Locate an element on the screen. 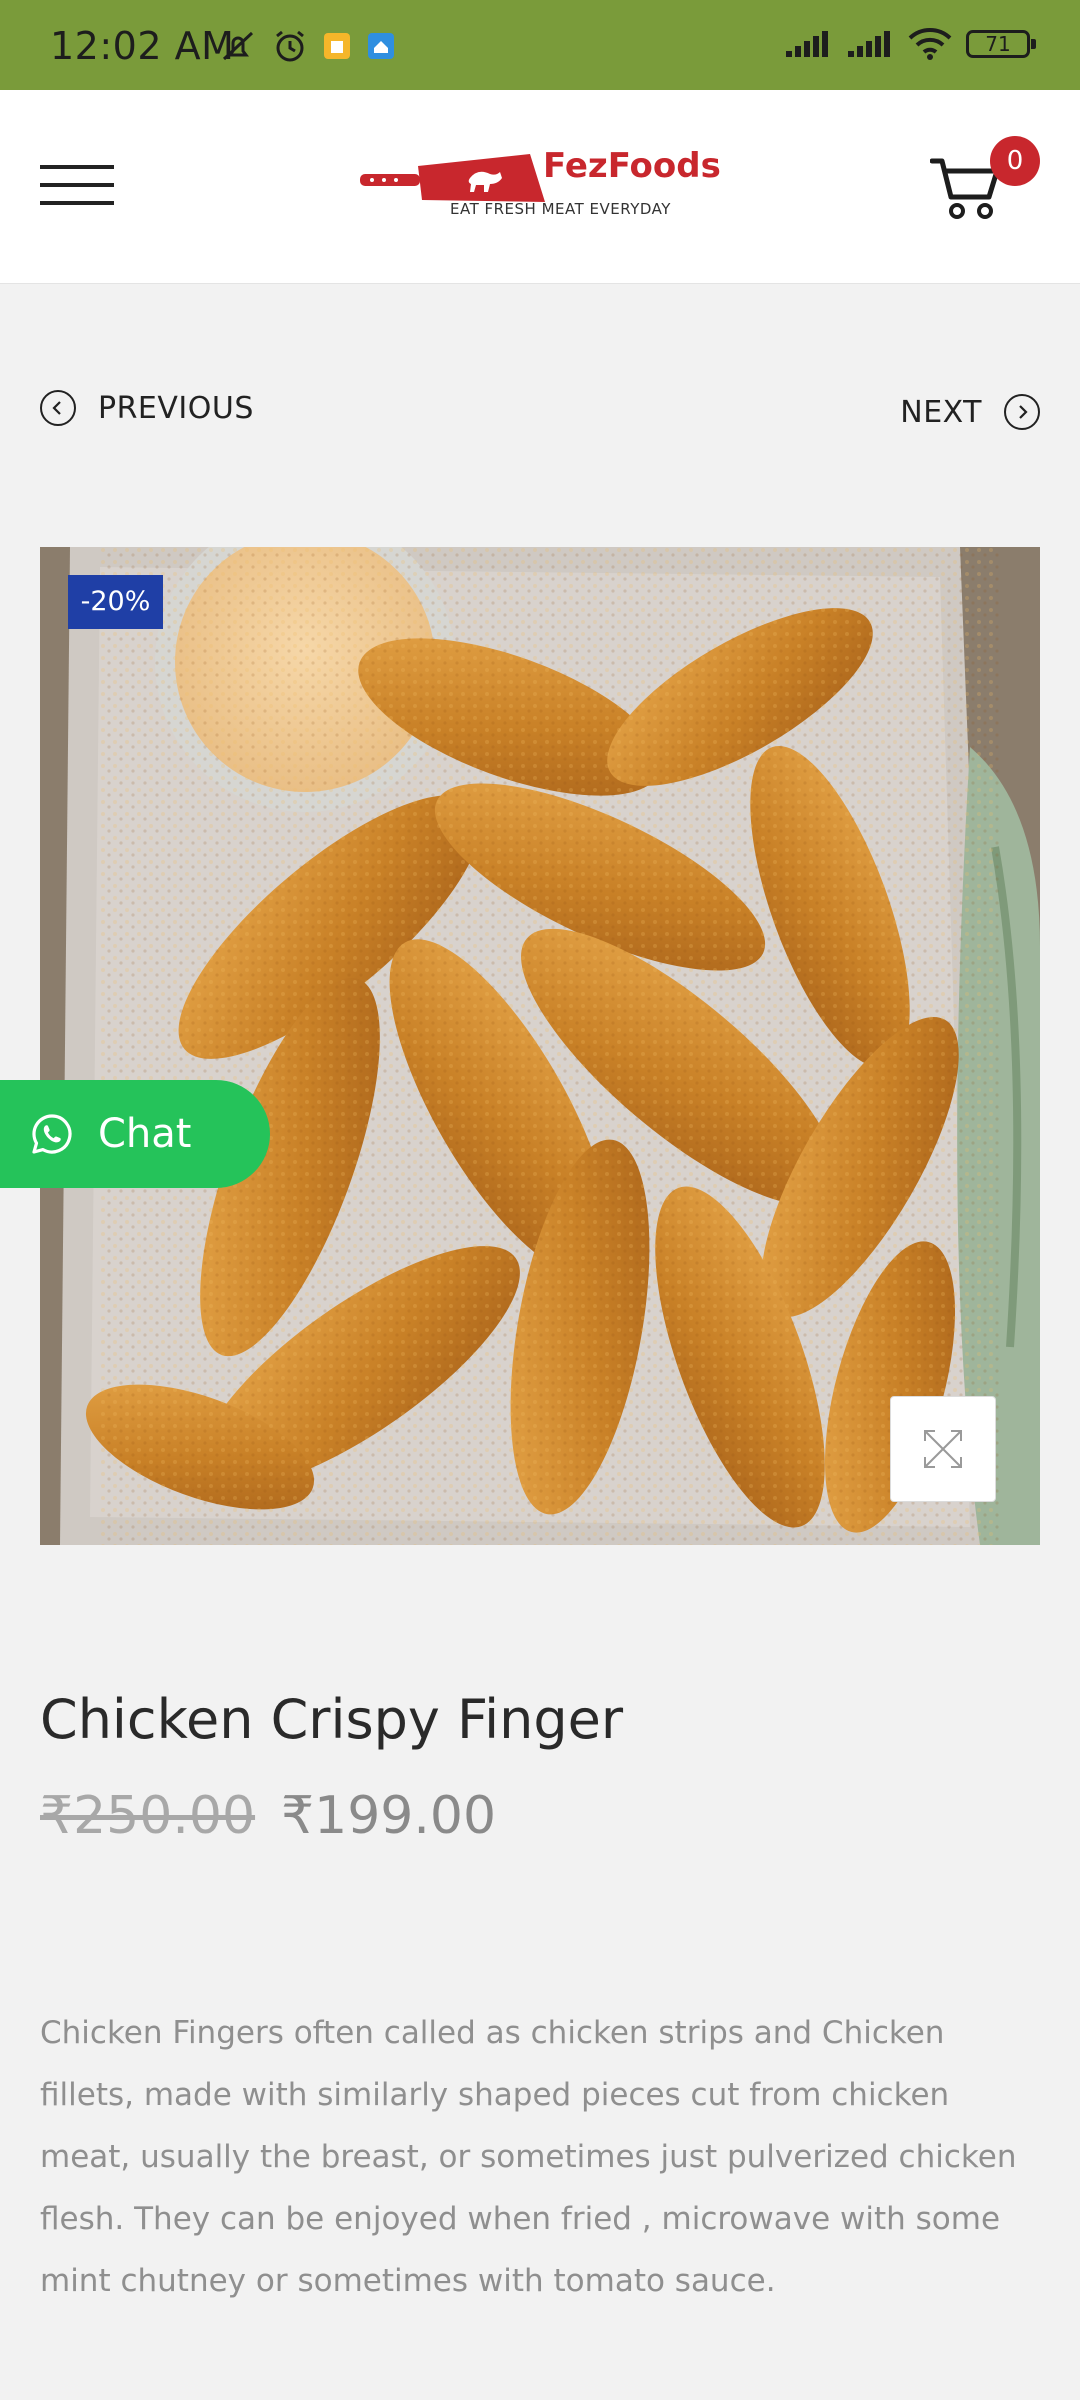 Image resolution: width=1080 pixels, height=2400 pixels. previous-product-link: PREVIOUS is located at coordinates (147, 408).